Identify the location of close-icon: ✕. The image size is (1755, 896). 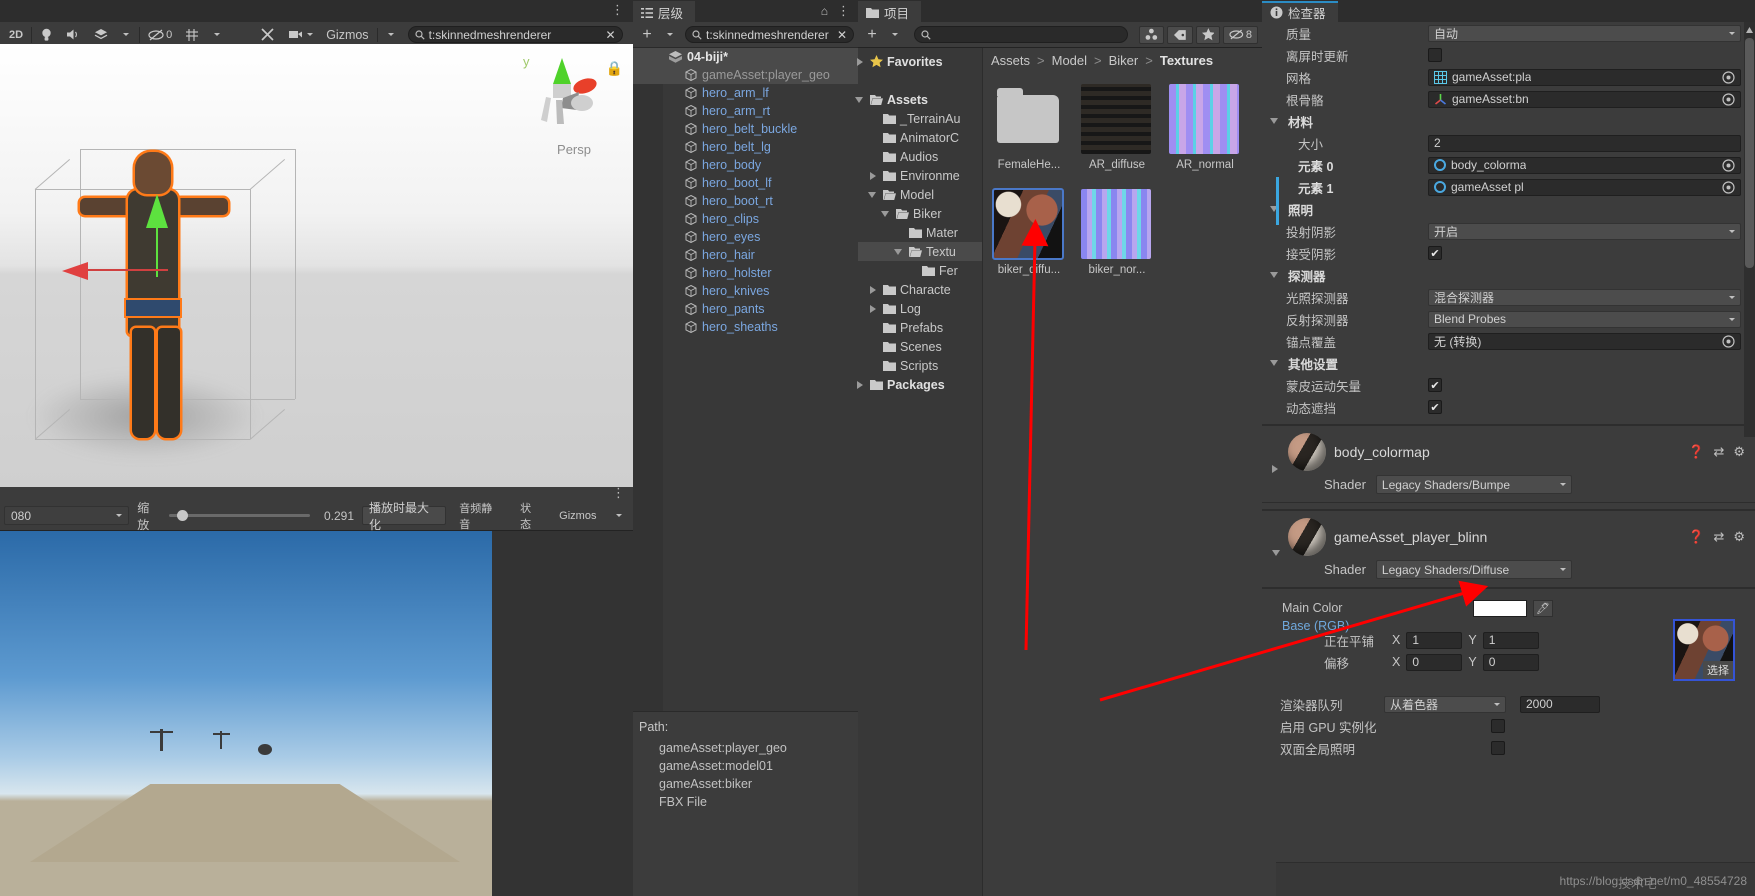
(611, 35).